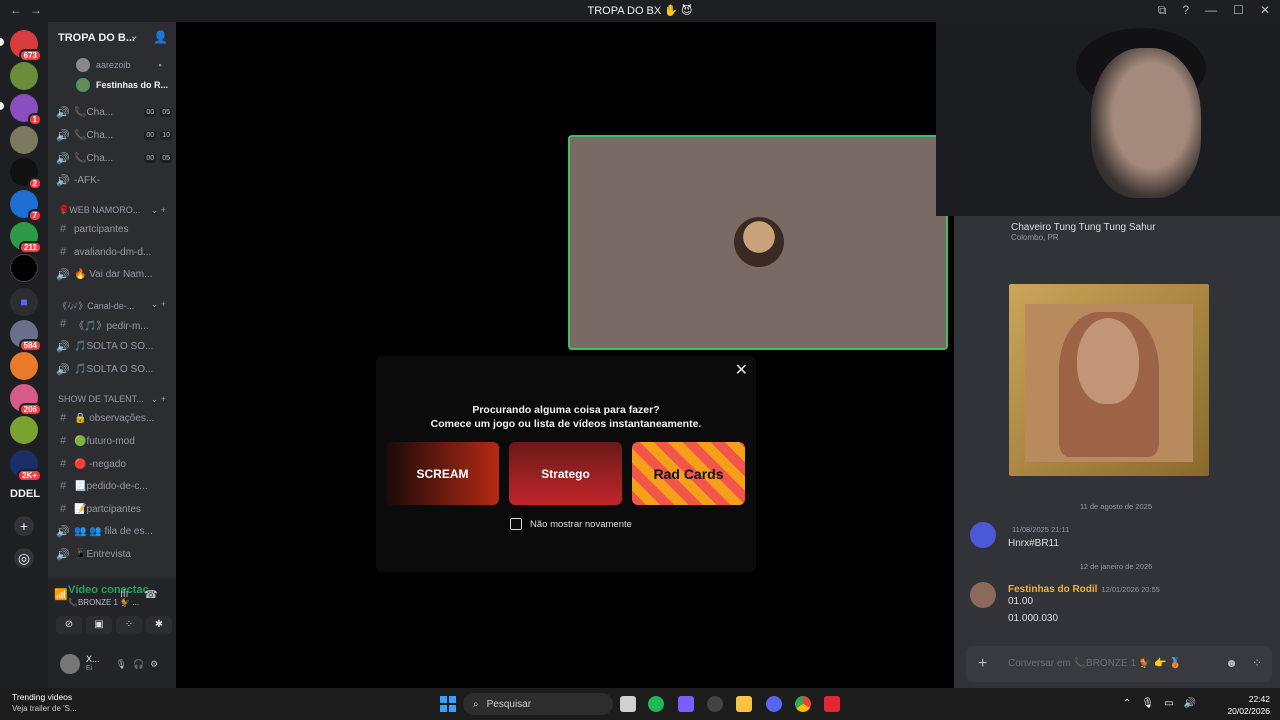 The image size is (1280, 720). Describe the element at coordinates (442, 473) in the screenshot. I see `activity-card-scream: SCREAM` at that location.